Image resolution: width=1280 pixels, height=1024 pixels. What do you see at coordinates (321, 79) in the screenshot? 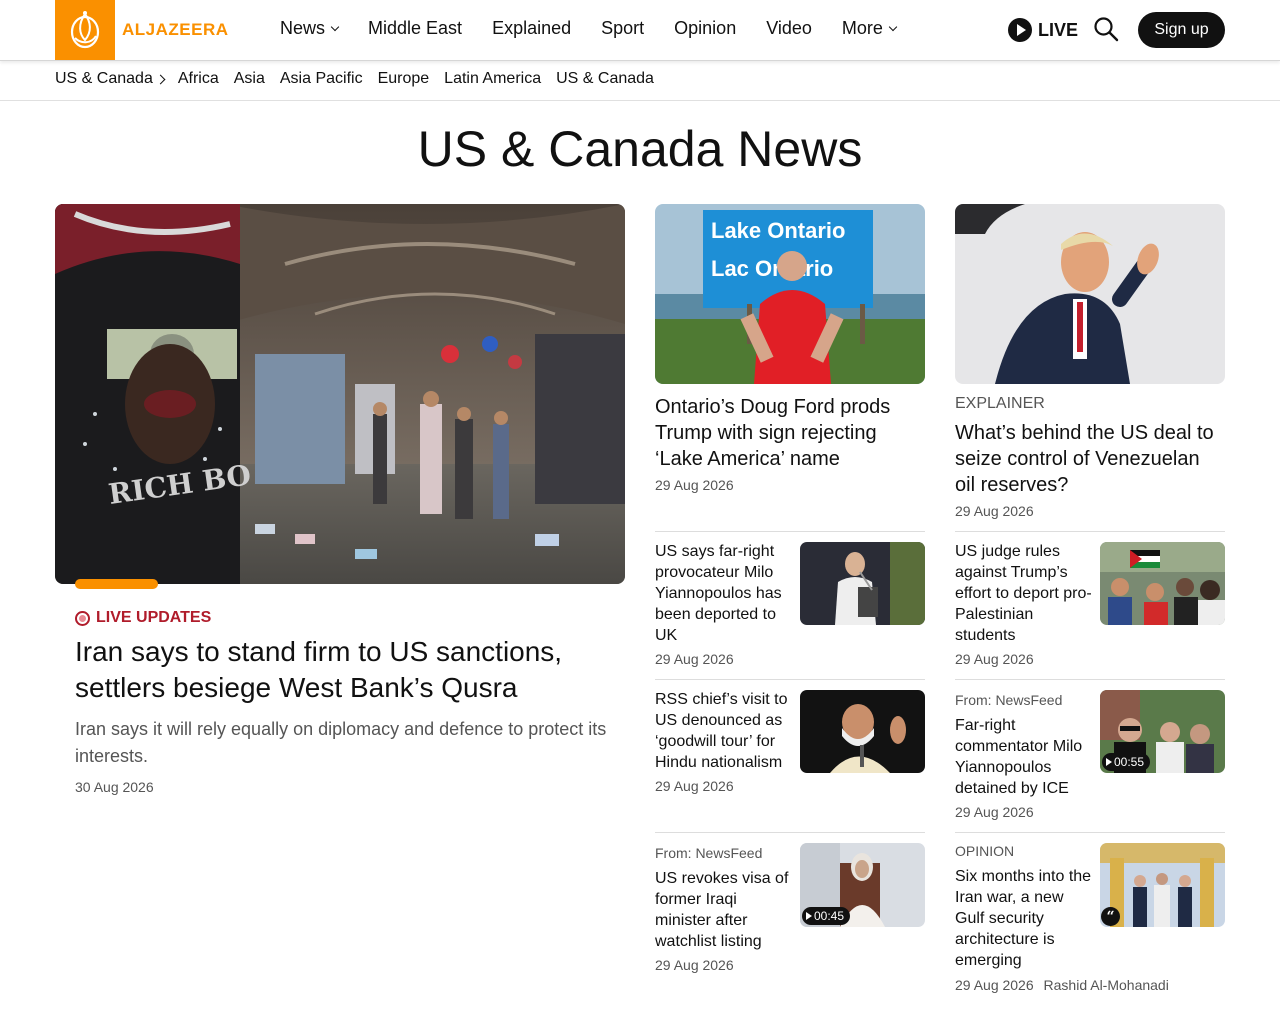
I see `subnav-item-asia-pacific: Asia Pacific` at bounding box center [321, 79].